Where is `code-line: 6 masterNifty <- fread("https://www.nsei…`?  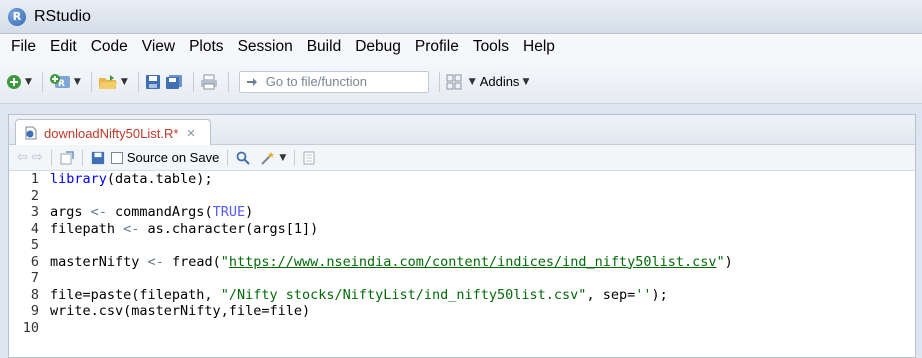
code-line: 6 masterNifty <- fread("https://www.nsei… is located at coordinates (462, 262).